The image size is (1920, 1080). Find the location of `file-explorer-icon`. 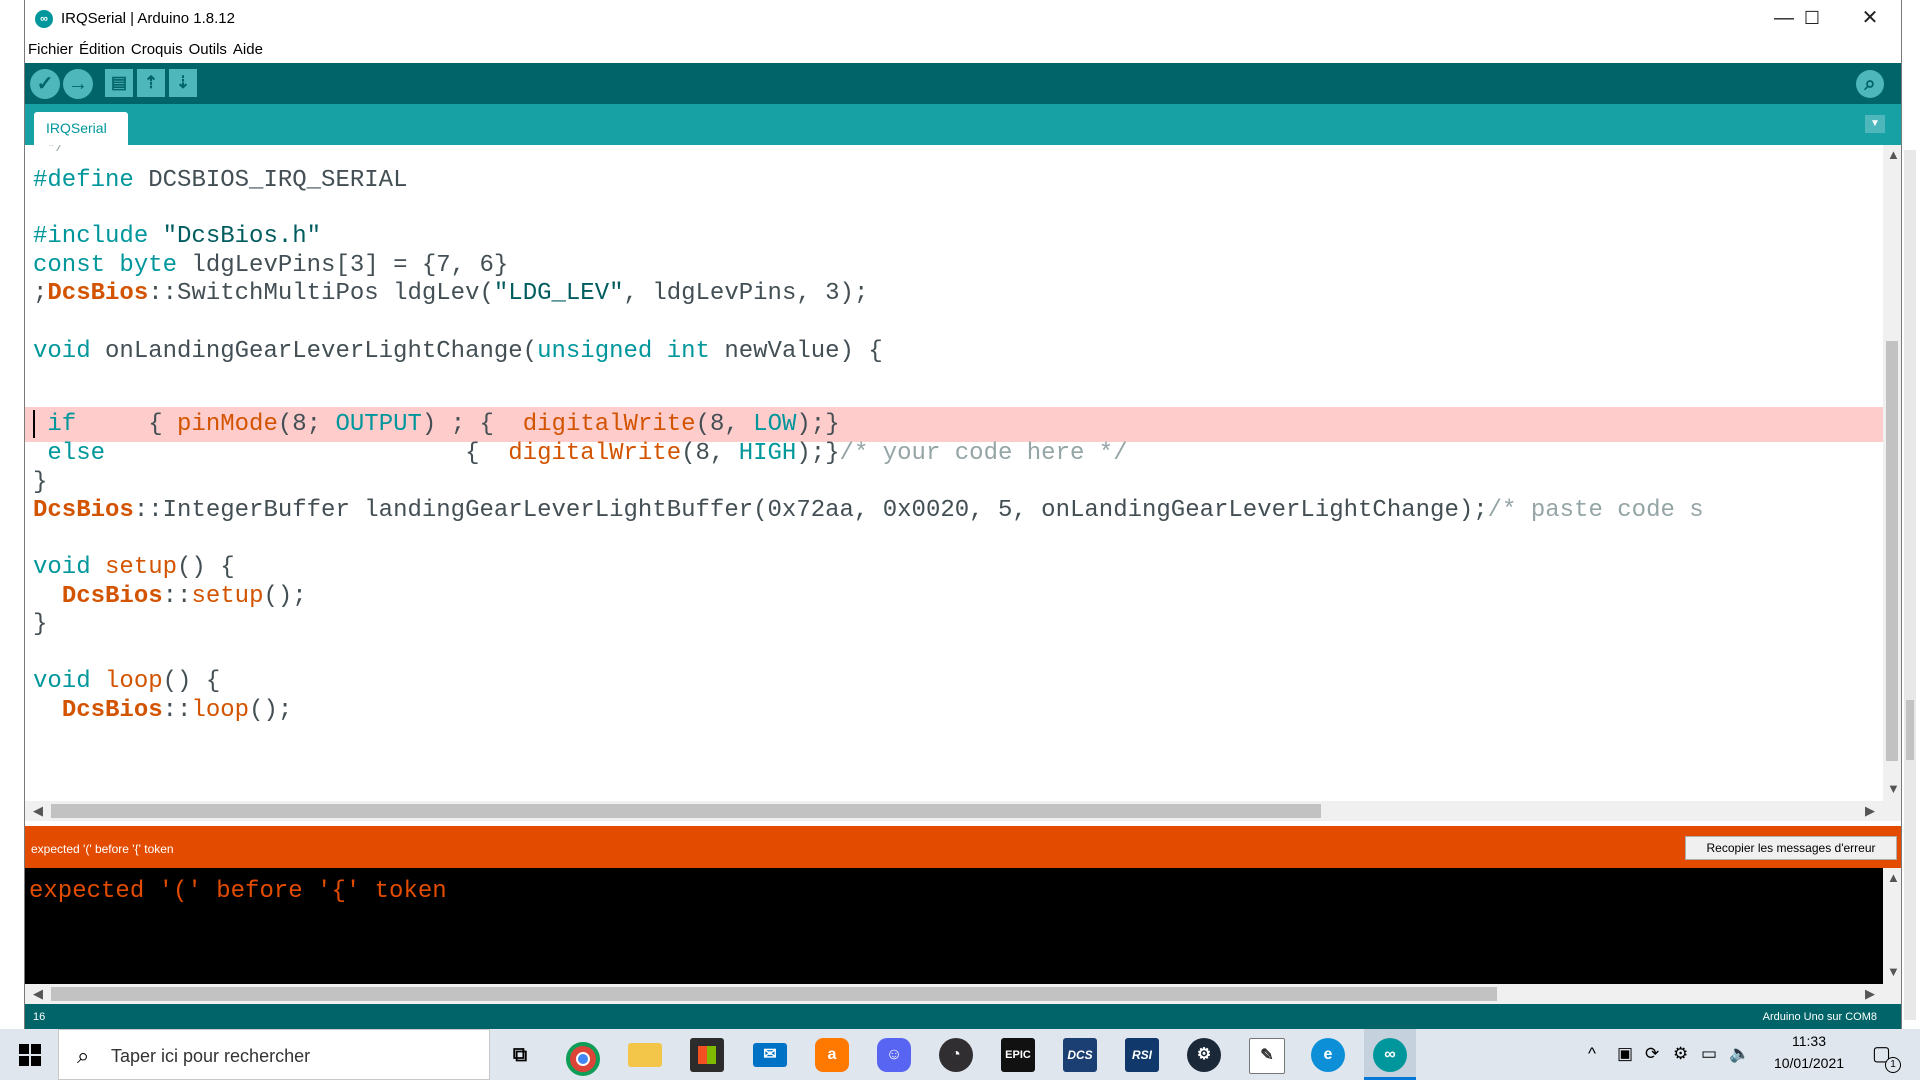

file-explorer-icon is located at coordinates (645, 1055).